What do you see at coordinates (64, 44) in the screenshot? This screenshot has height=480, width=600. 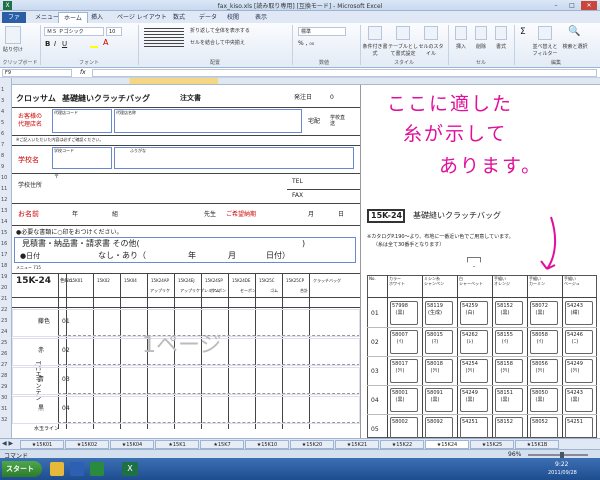 I see `underline-icon: U` at bounding box center [64, 44].